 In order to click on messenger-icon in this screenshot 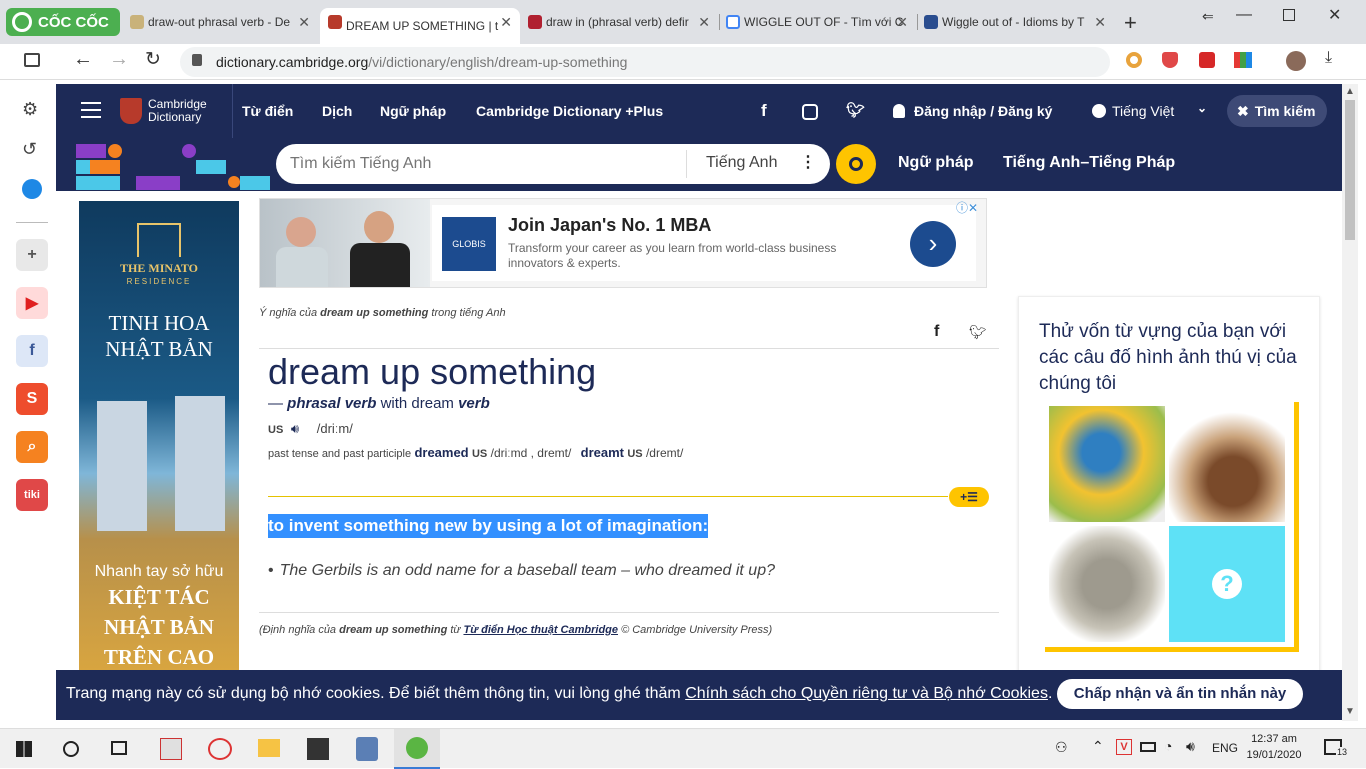, I will do `click(32, 189)`.